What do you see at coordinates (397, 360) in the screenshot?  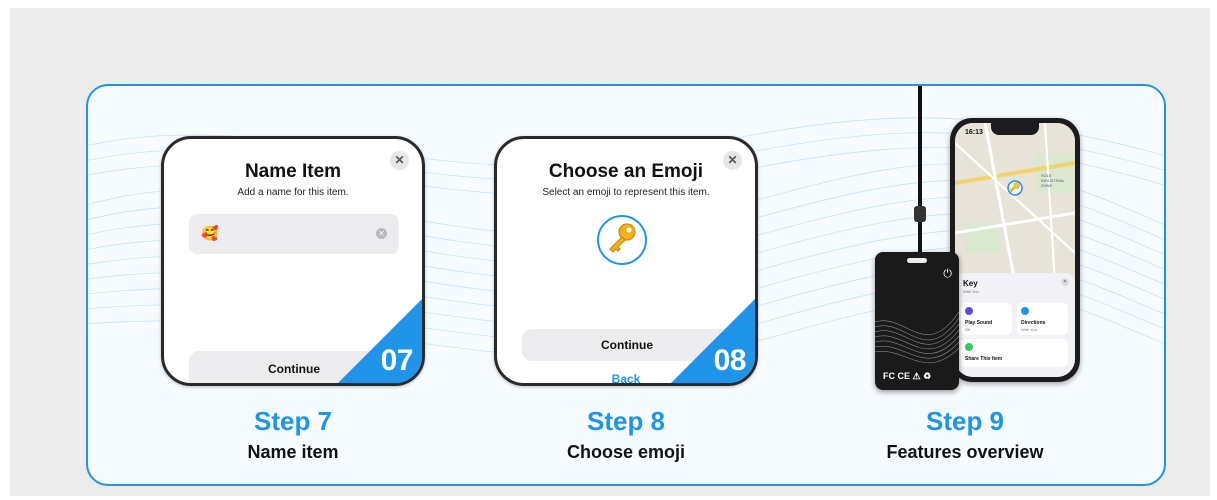 I see `step-badge-number: 07` at bounding box center [397, 360].